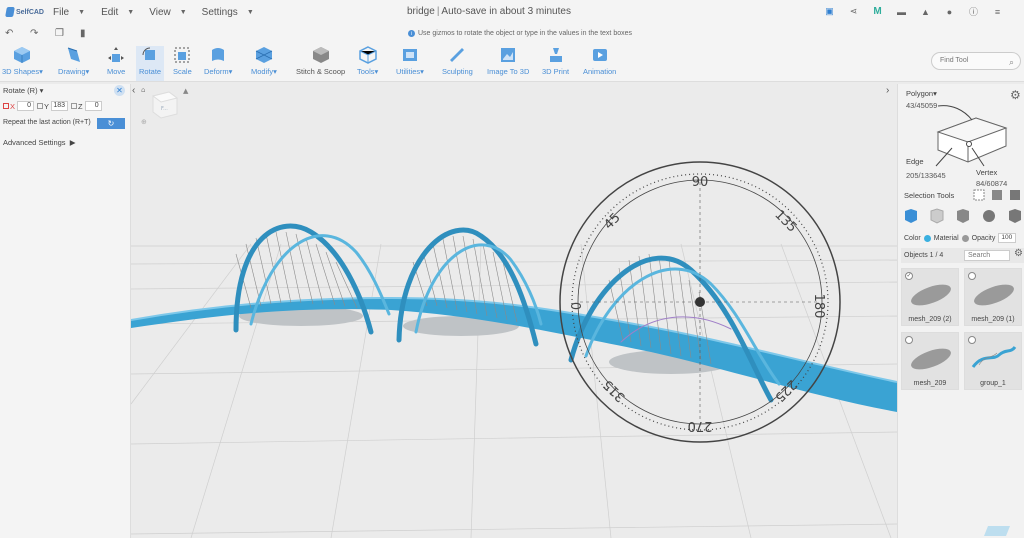 Image resolution: width=1024 pixels, height=538 pixels. I want to click on sculpting-icon, so click(457, 55).